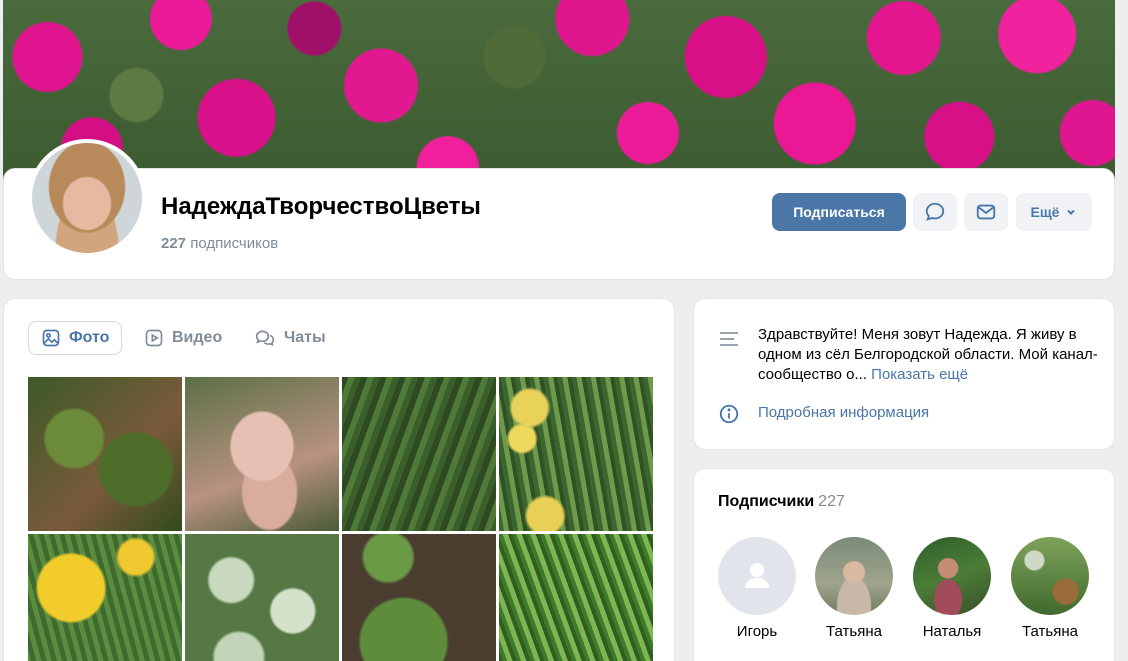 The height and width of the screenshot is (661, 1128). What do you see at coordinates (89, 337) in the screenshot?
I see `tab-label: Фото` at bounding box center [89, 337].